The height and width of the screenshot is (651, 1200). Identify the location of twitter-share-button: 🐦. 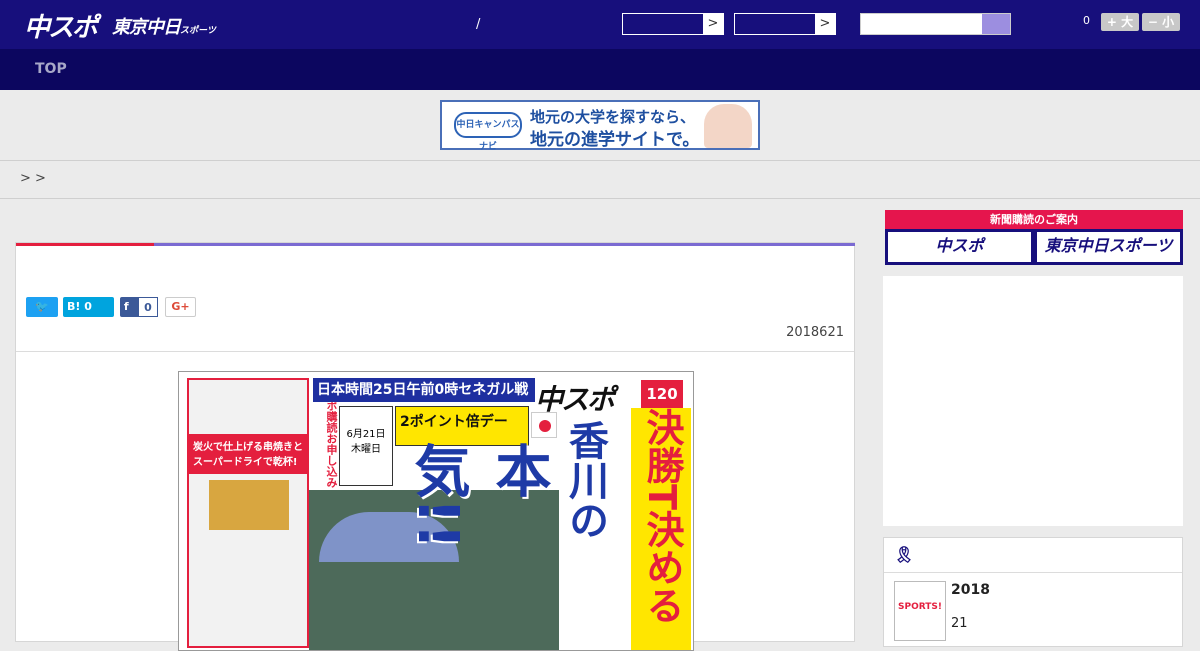
(42, 307).